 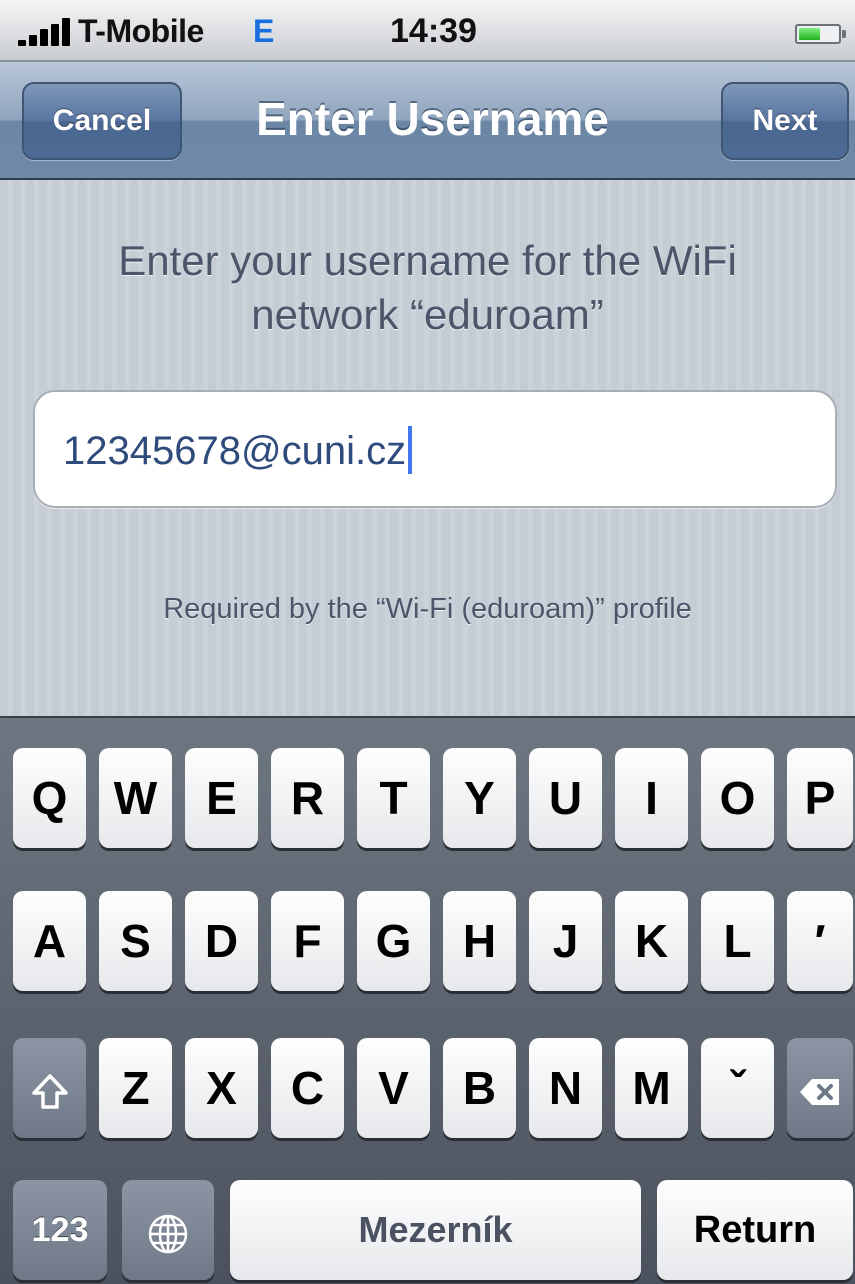 What do you see at coordinates (45, 32) in the screenshot?
I see `signal-strength-icon` at bounding box center [45, 32].